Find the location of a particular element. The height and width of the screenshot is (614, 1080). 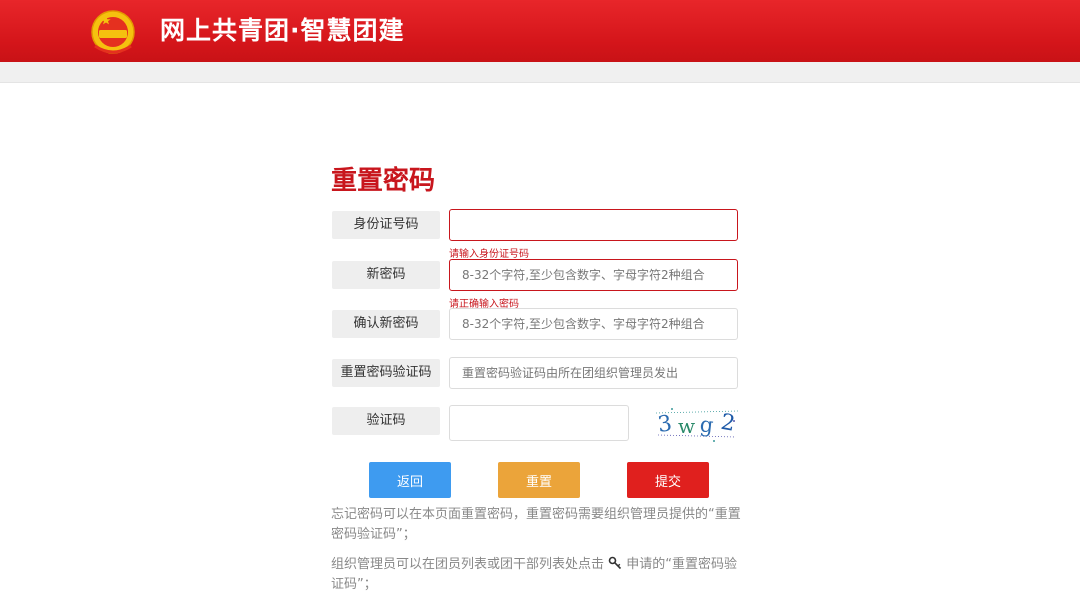

captcha-image: 3 w g 2 is located at coordinates (697, 423).